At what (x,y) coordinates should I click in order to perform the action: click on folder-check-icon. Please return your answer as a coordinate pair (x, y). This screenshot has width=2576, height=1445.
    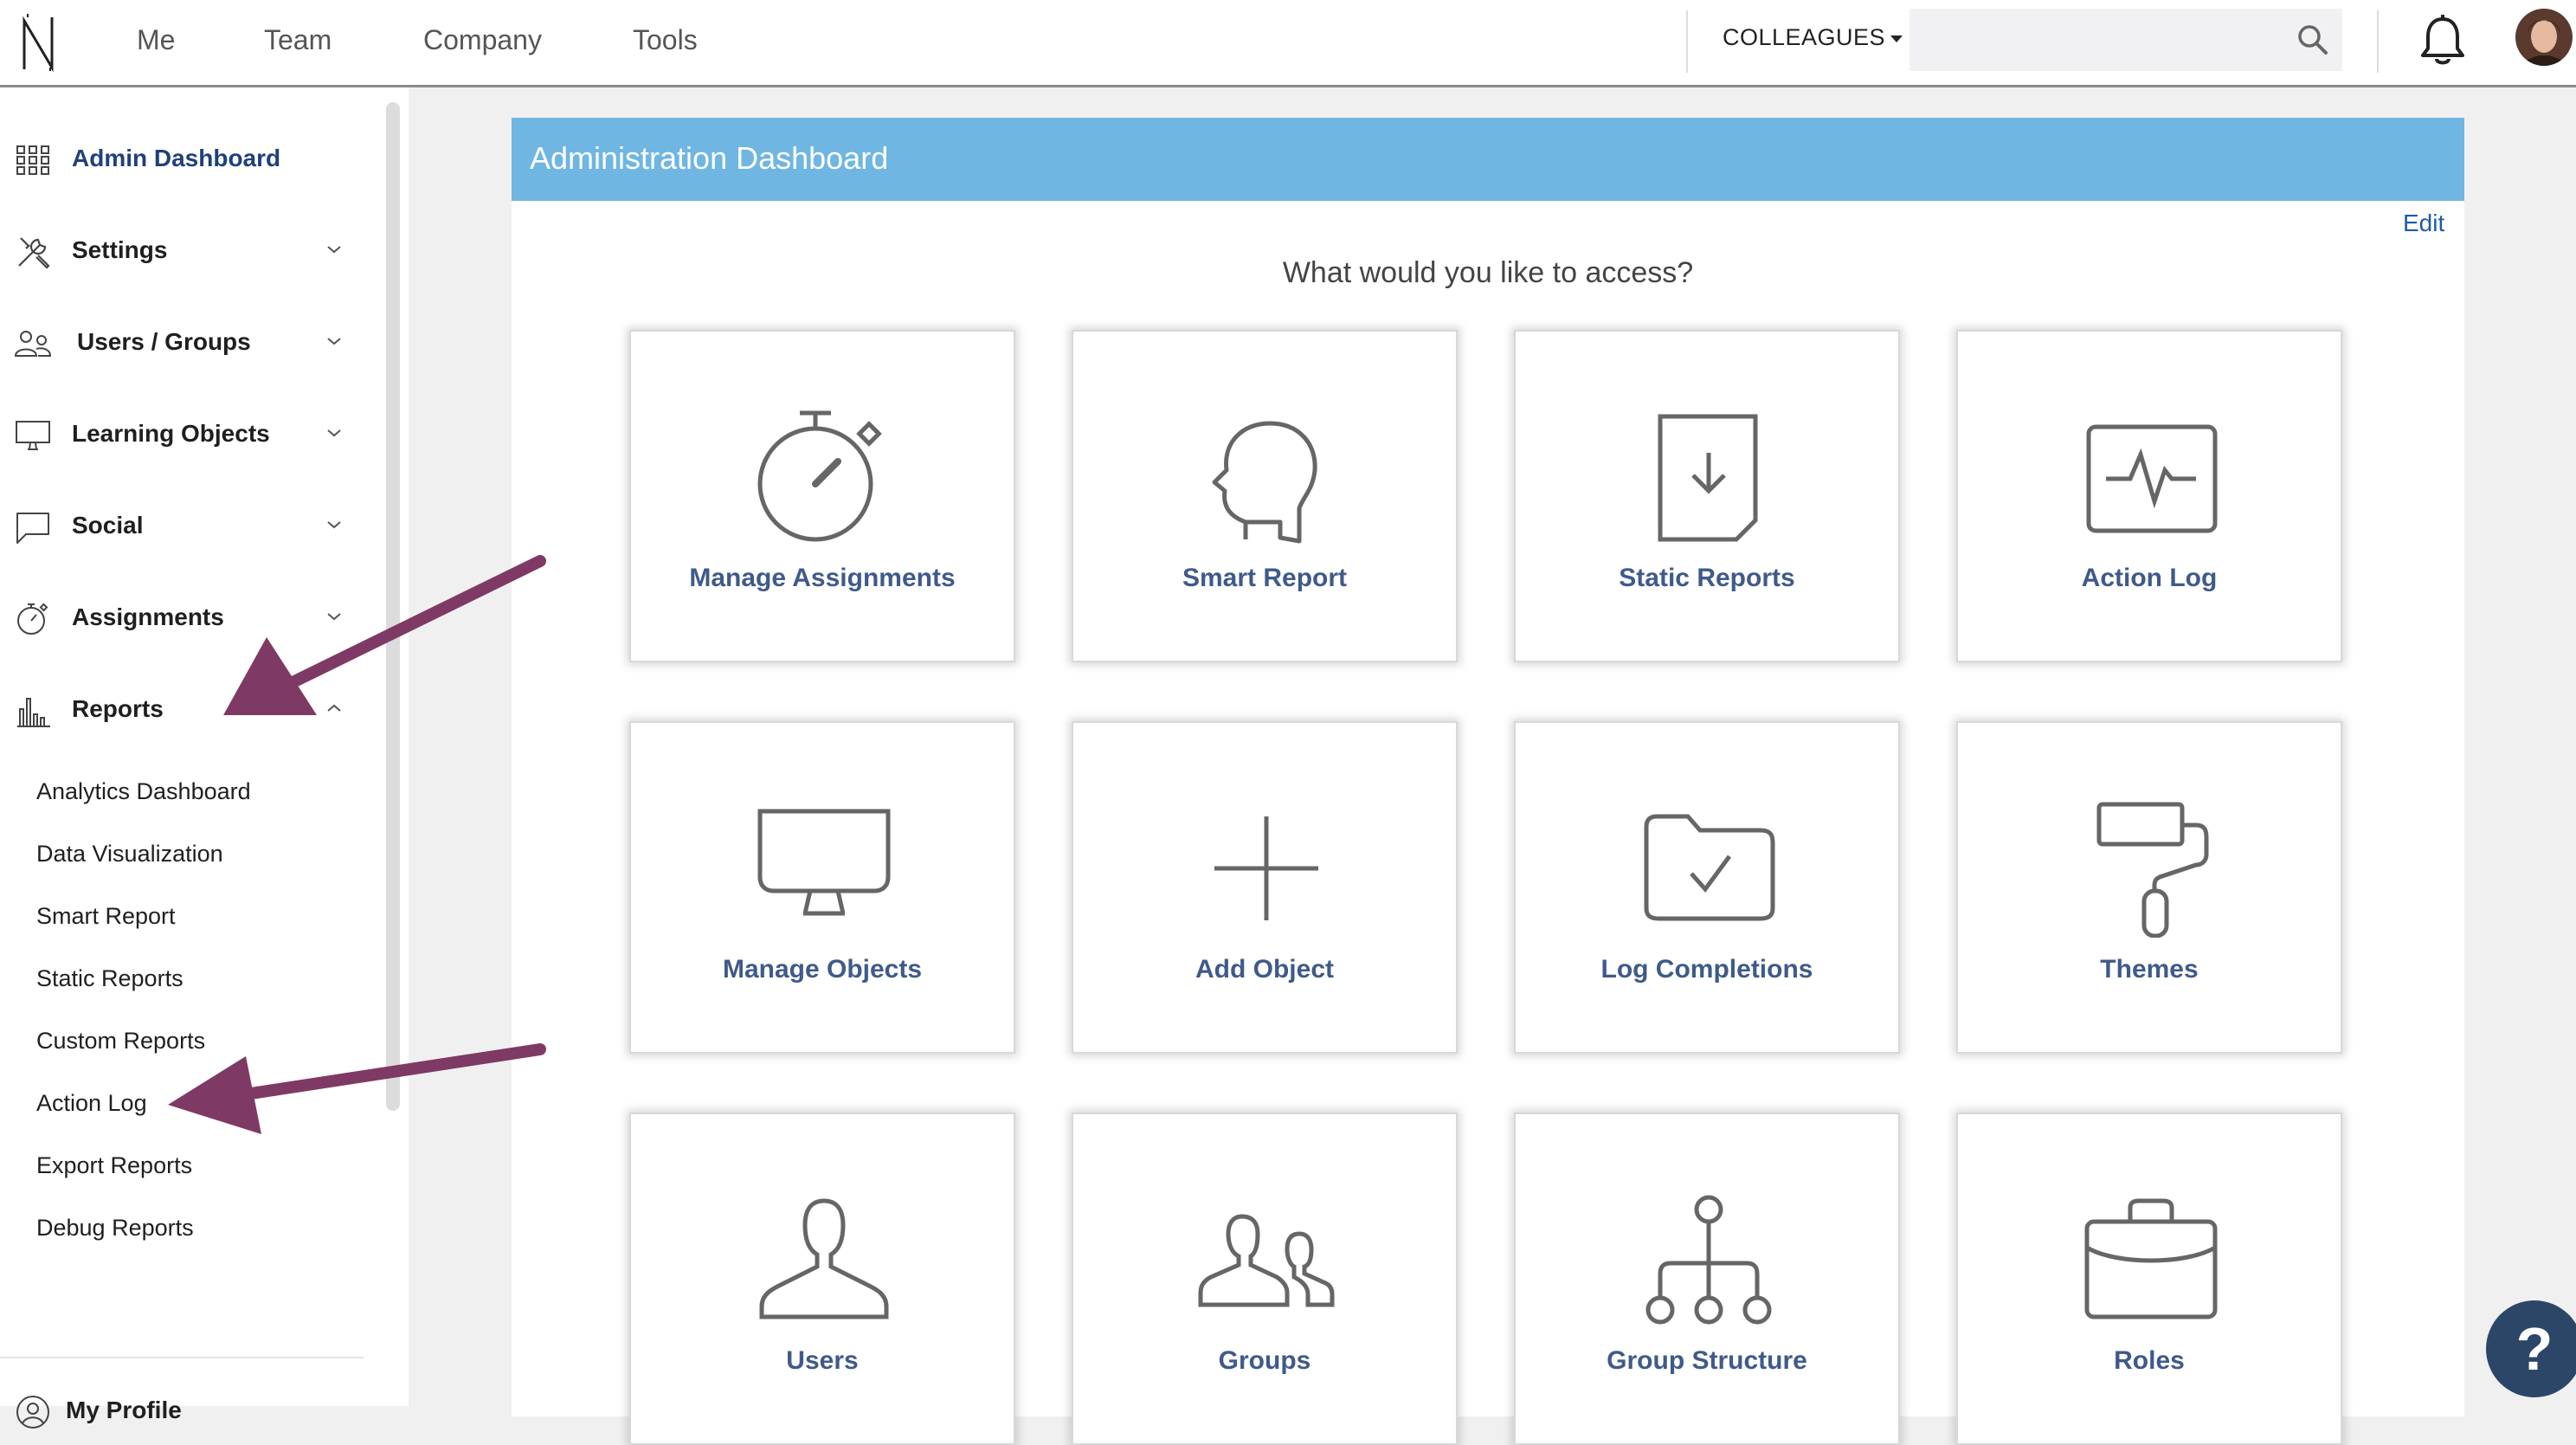
    Looking at the image, I should click on (1709, 867).